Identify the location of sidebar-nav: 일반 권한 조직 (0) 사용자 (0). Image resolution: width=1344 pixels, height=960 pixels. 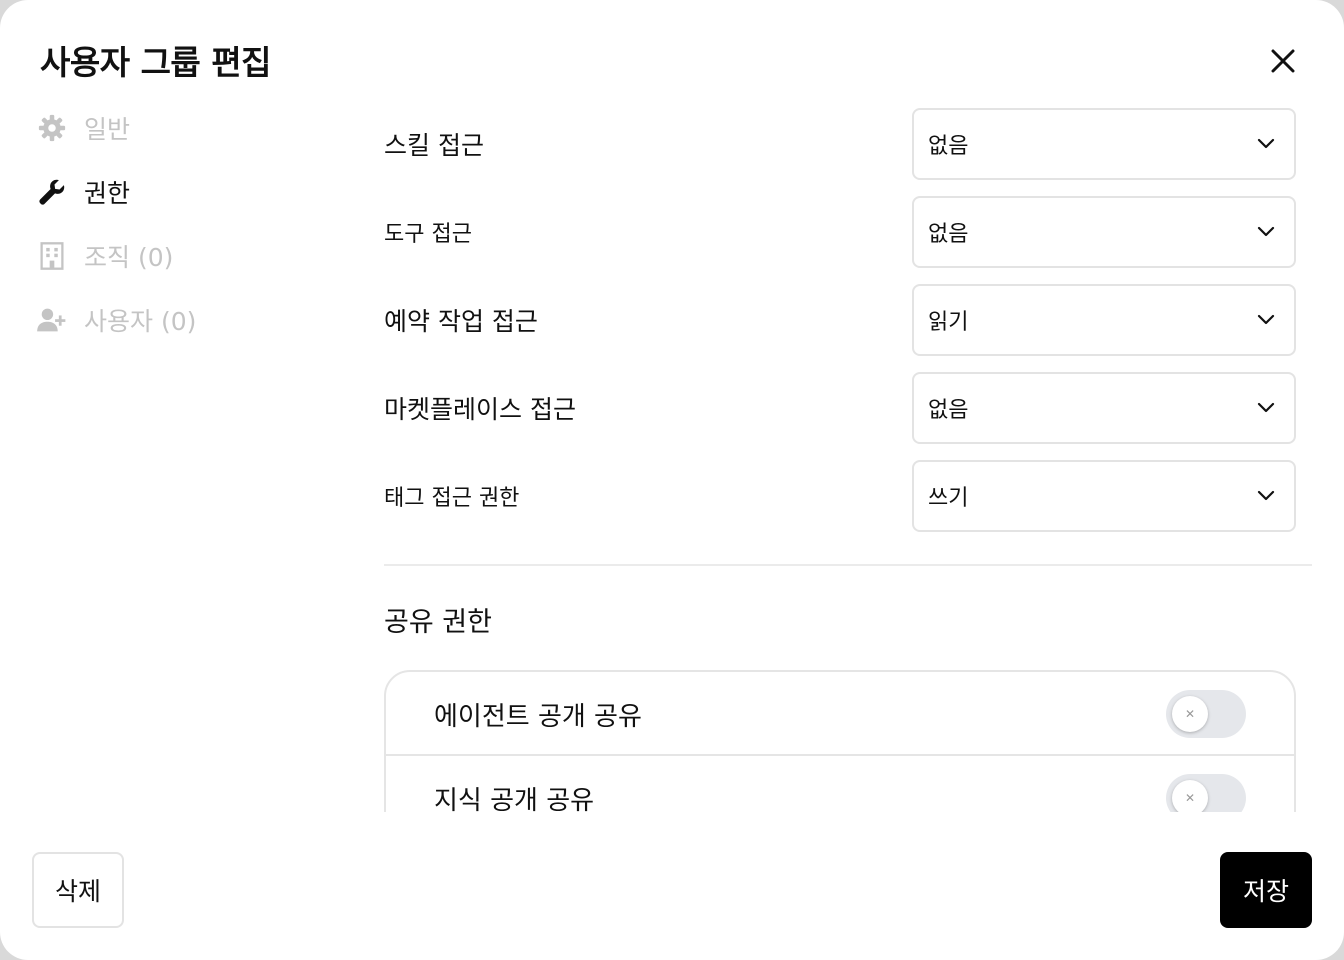
(186, 232).